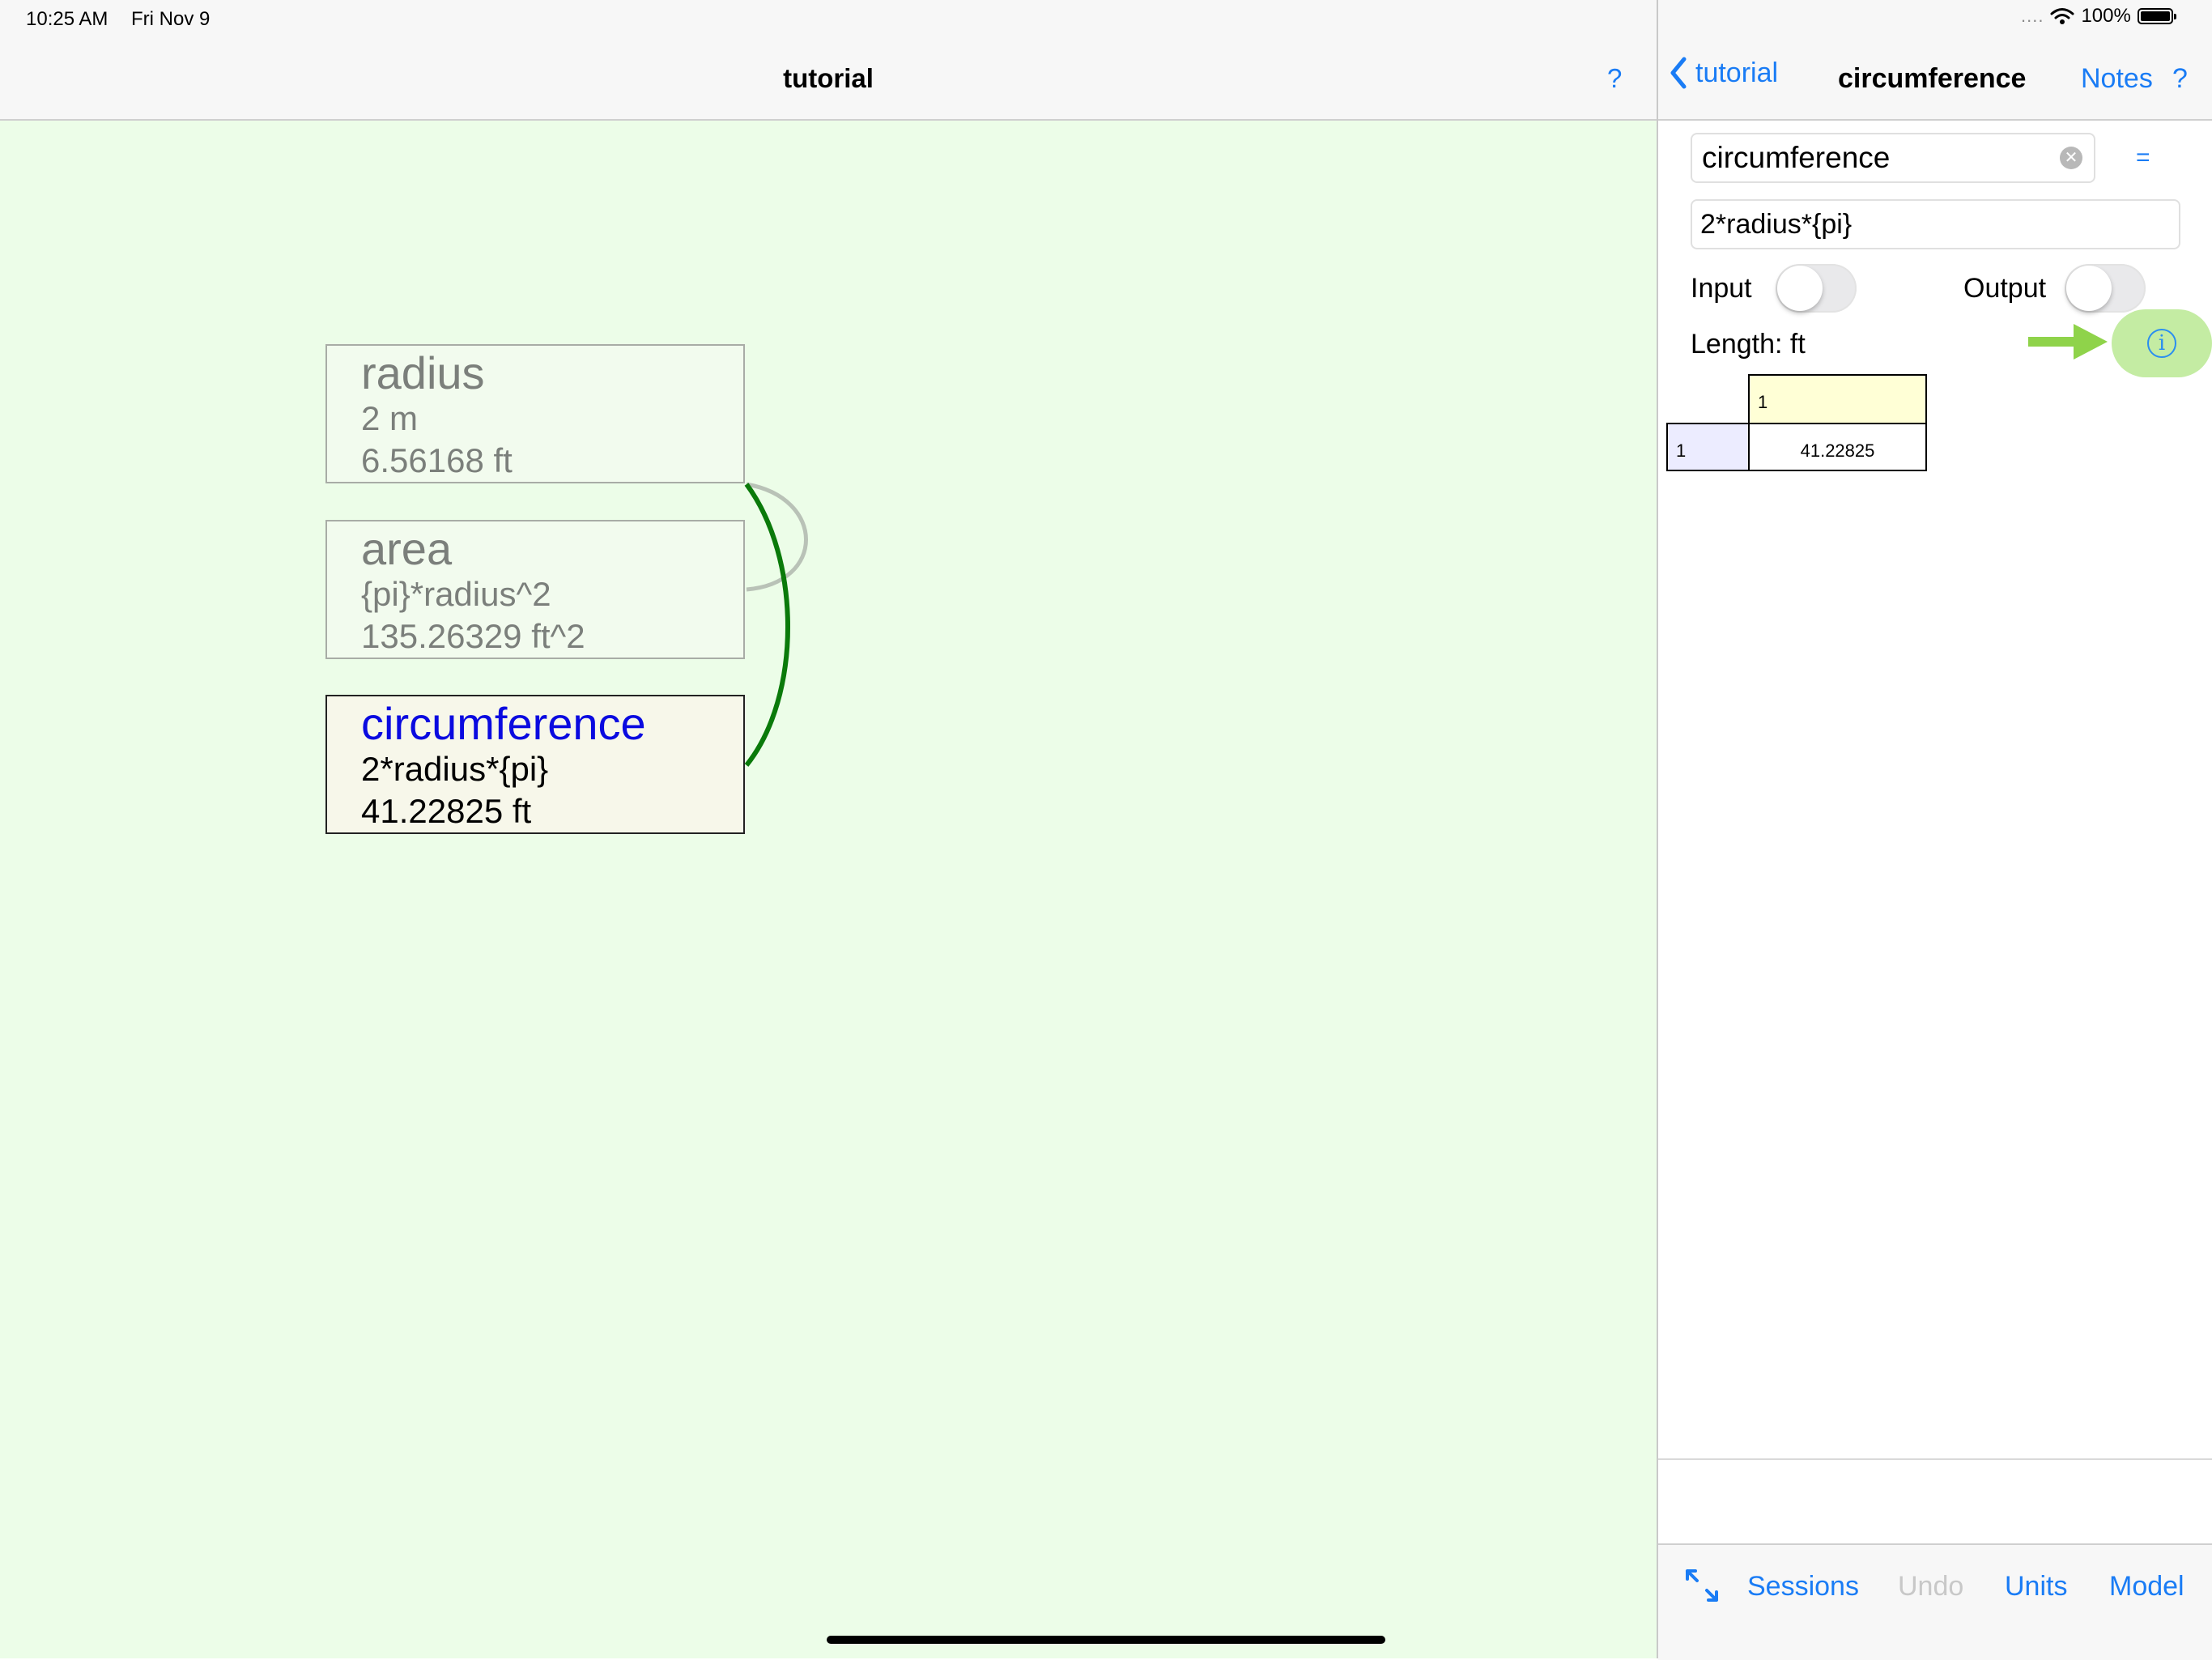 The width and height of the screenshot is (2212, 1660). What do you see at coordinates (390, 418) in the screenshot?
I see `node-value: 2 m` at bounding box center [390, 418].